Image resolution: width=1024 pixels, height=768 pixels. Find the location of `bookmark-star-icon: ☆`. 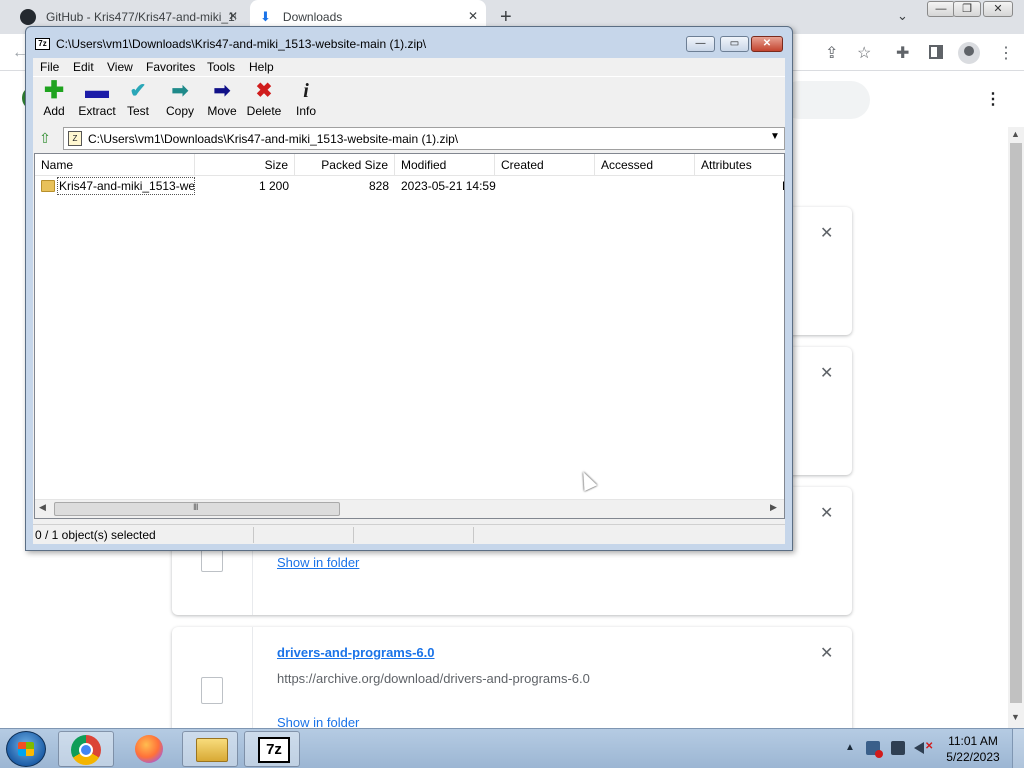

bookmark-star-icon: ☆ is located at coordinates (864, 53).